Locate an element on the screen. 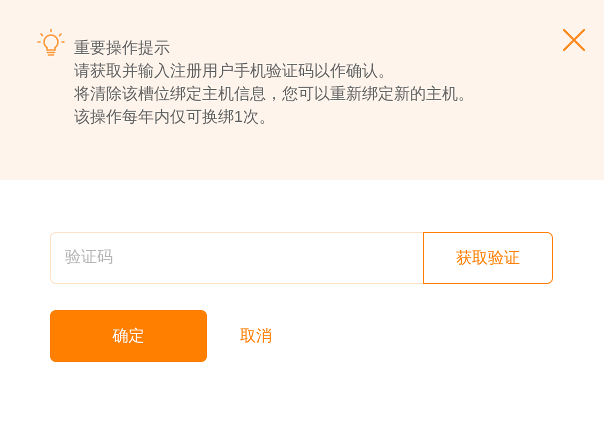 Image resolution: width=604 pixels, height=445 pixels. cancel-button: 取消 is located at coordinates (256, 336).